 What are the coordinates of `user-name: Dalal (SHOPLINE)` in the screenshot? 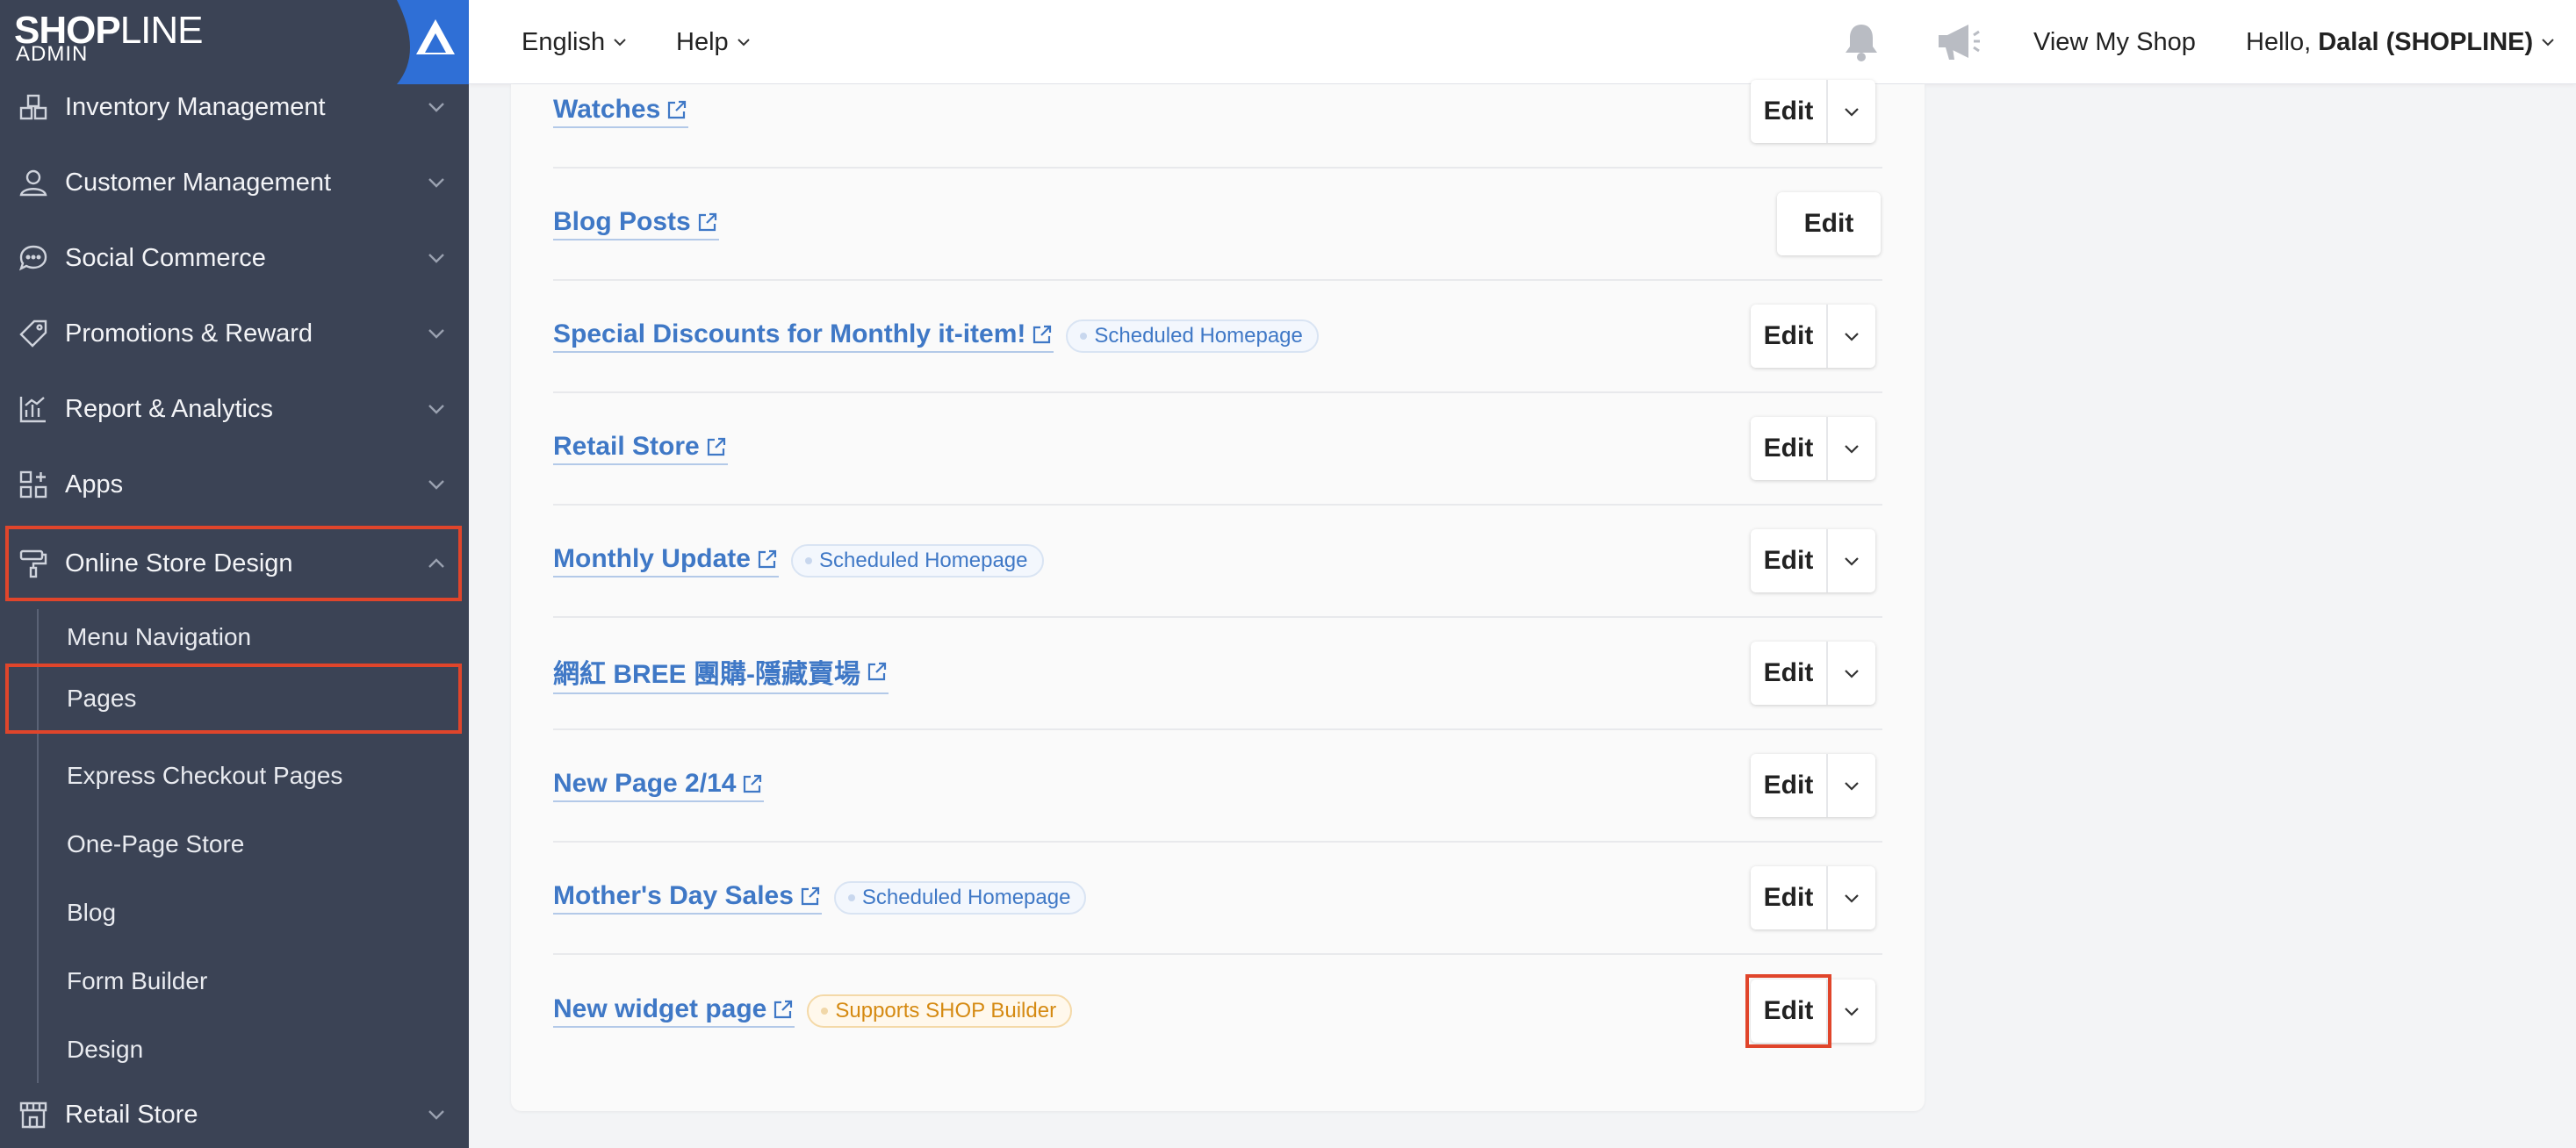 It's located at (2426, 41).